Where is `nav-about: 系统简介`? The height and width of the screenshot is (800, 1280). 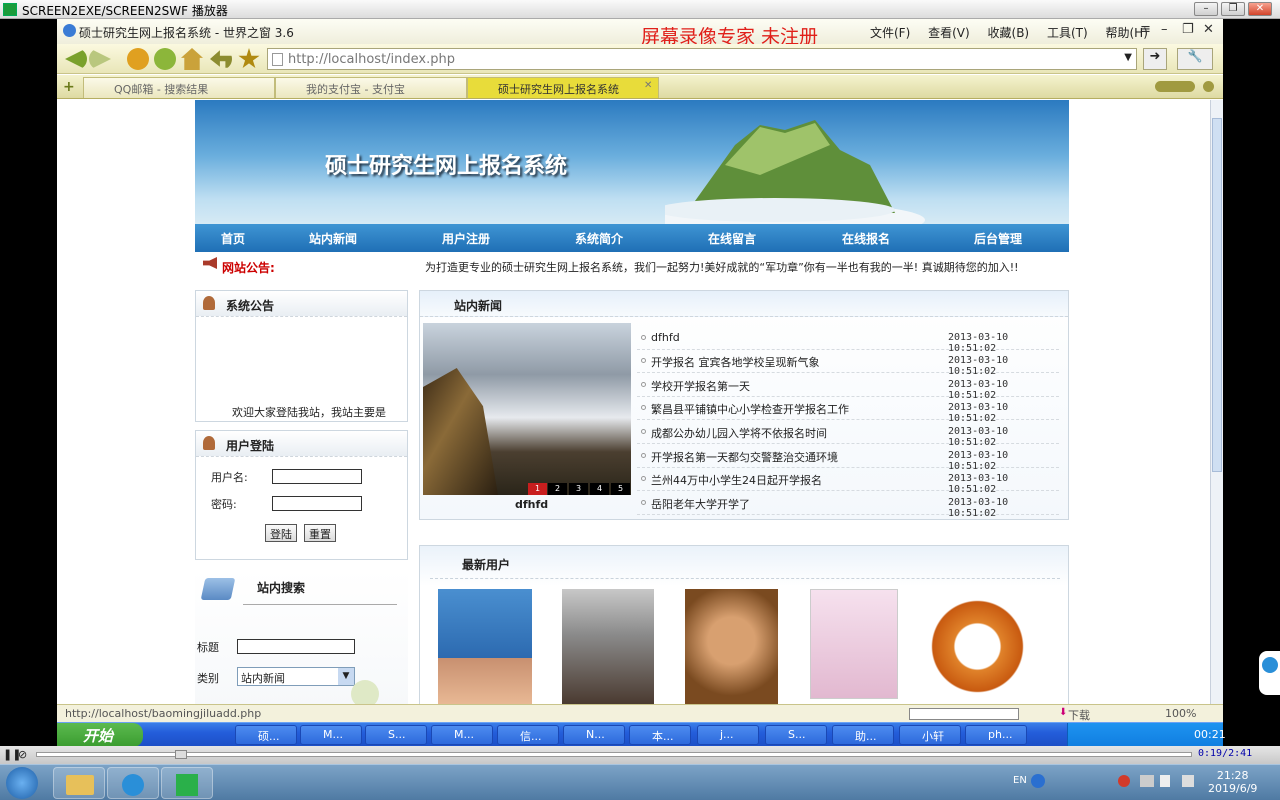 nav-about: 系统简介 is located at coordinates (599, 238).